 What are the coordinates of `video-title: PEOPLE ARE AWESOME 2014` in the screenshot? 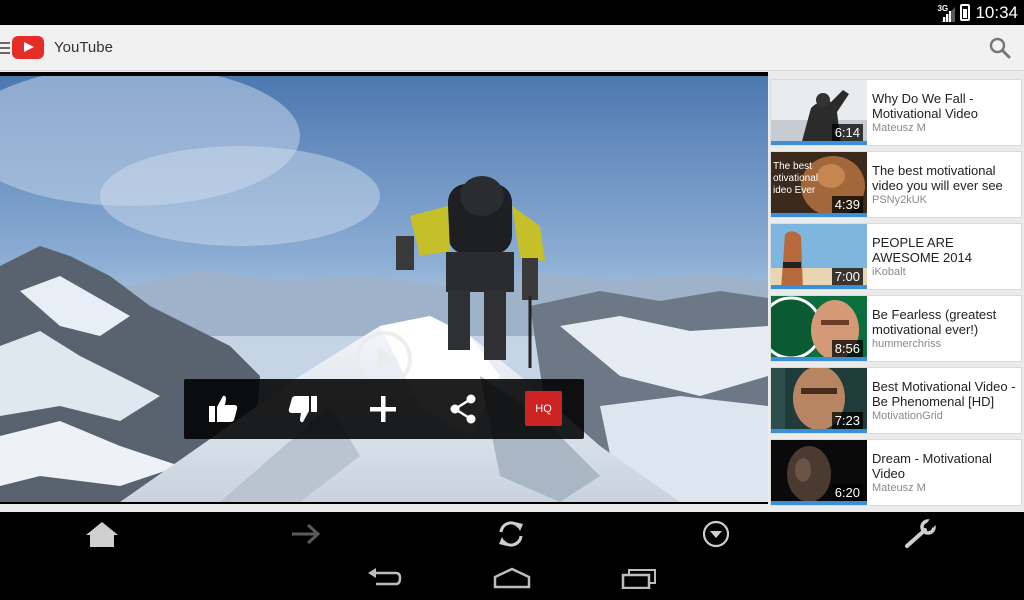 It's located at (946, 250).